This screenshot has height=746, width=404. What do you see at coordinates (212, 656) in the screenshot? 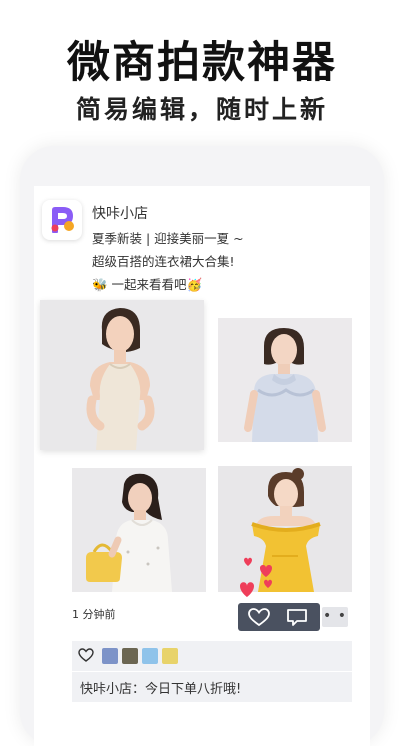
I see `likes-bar` at bounding box center [212, 656].